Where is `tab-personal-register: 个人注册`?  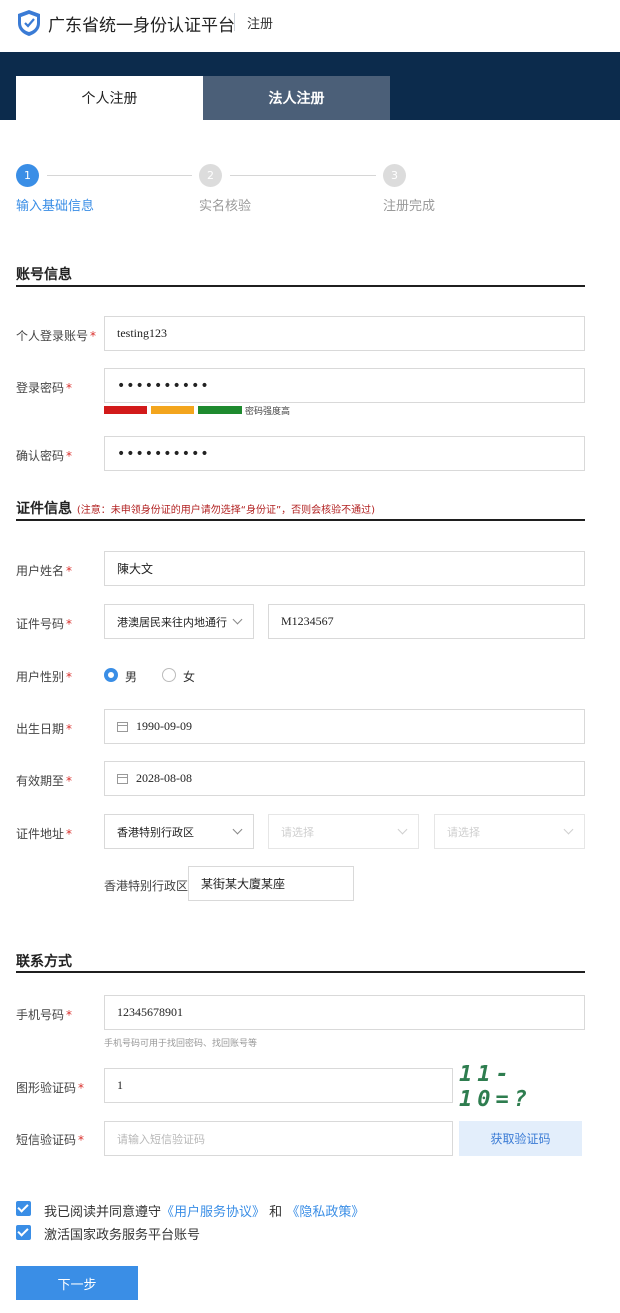 tab-personal-register: 个人注册 is located at coordinates (109, 98).